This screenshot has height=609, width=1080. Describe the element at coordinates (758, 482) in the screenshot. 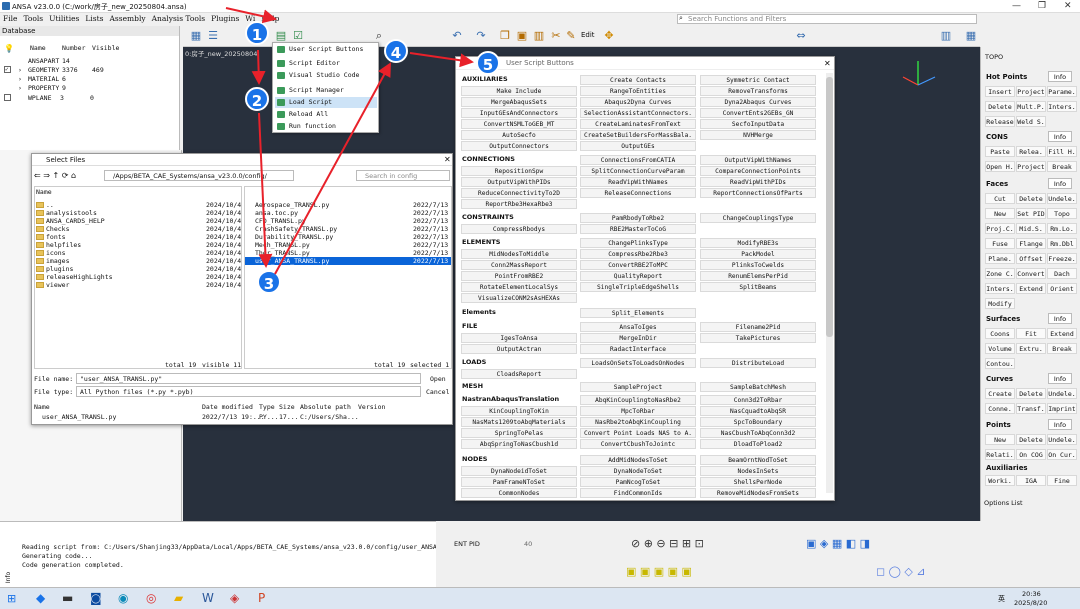

I see `script-button: ShellsPerNode` at that location.